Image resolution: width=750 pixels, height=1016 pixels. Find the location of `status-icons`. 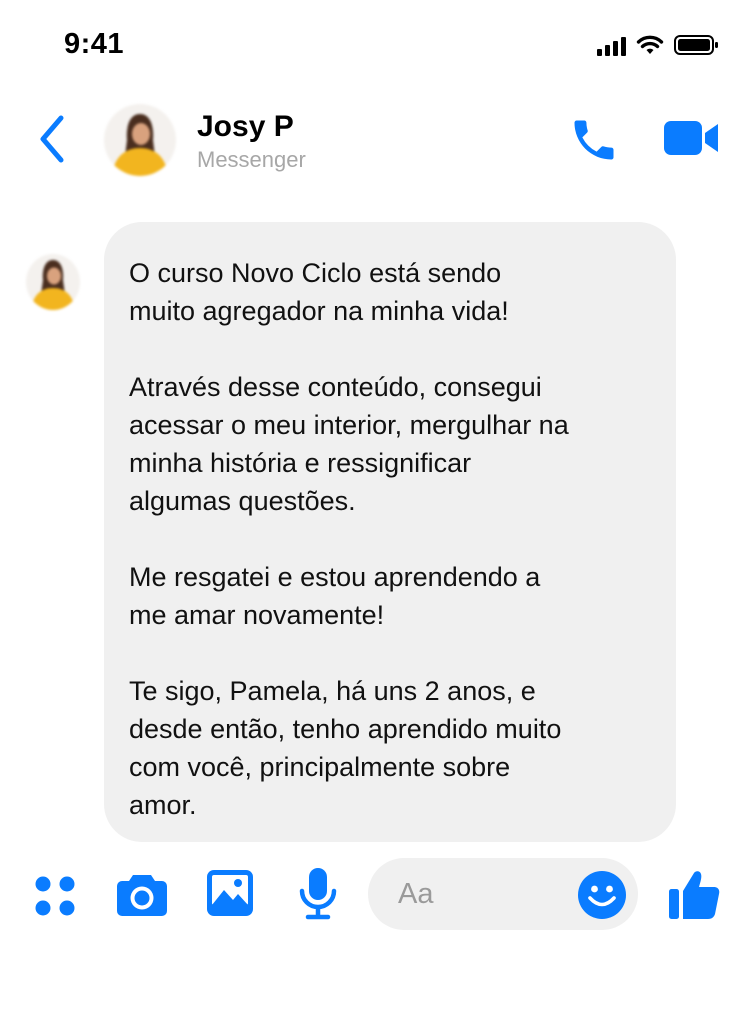

status-icons is located at coordinates (658, 45).